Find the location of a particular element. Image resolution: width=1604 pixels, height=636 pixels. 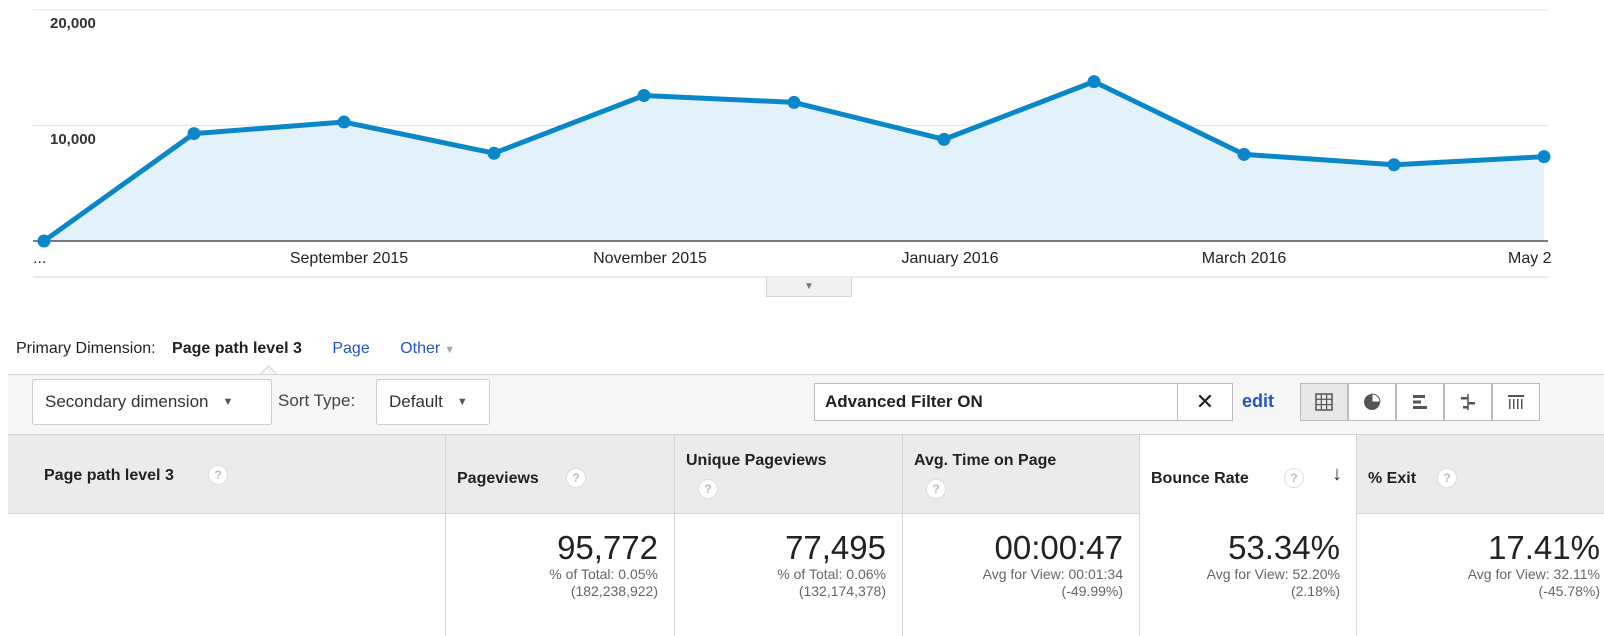

secondary-dimension-dropdown: Secondary dimension ▼ is located at coordinates (152, 402).